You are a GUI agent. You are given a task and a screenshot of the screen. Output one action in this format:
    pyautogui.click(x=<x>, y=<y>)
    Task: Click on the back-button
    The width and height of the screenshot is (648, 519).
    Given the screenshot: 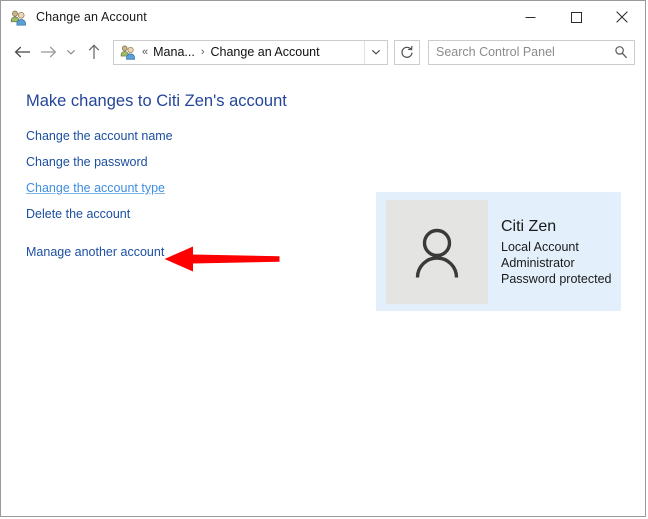 What is the action you would take?
    pyautogui.click(x=22, y=52)
    